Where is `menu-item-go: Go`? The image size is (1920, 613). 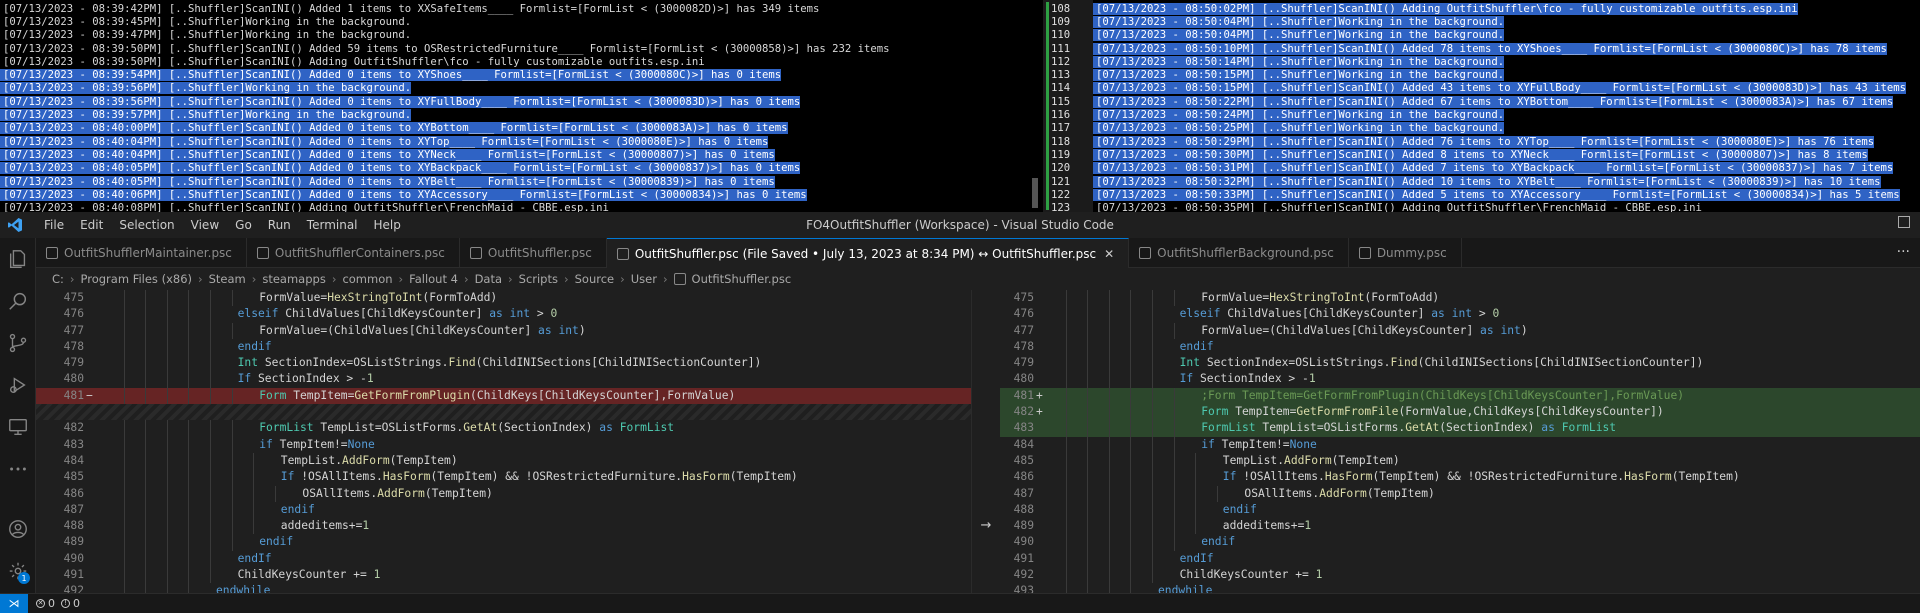
menu-item-go: Go is located at coordinates (243, 225).